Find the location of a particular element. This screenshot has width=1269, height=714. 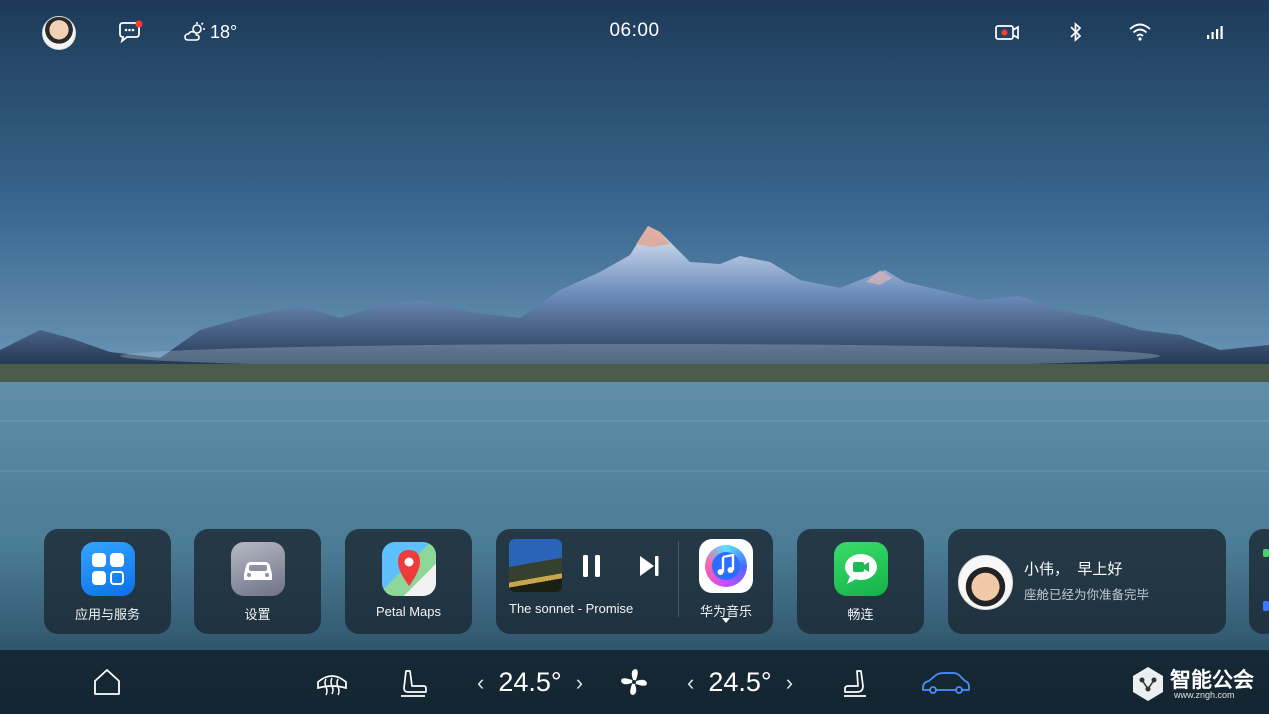

bluetooth-icon is located at coordinates (1076, 32).